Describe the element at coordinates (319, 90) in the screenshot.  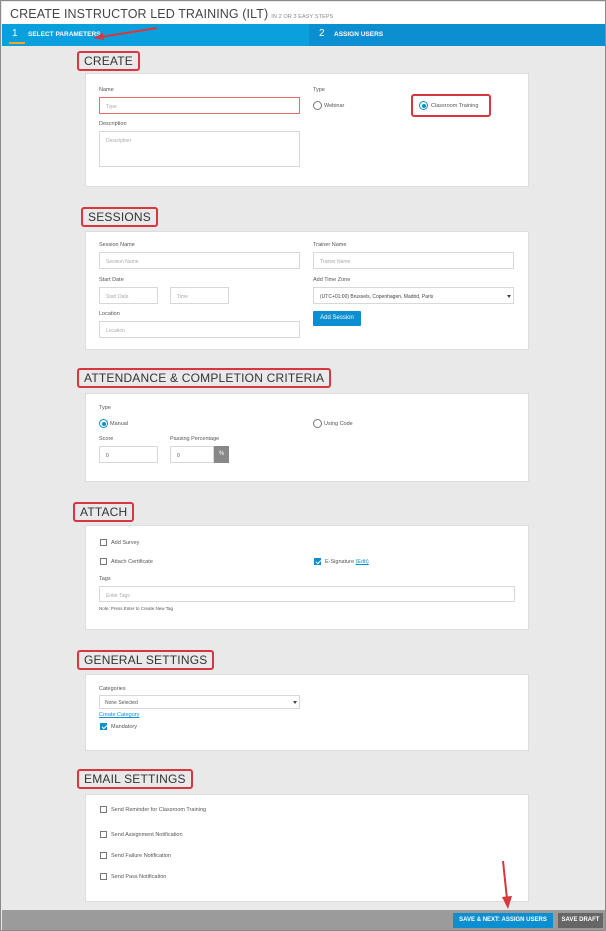
I see `type-label: Type` at that location.